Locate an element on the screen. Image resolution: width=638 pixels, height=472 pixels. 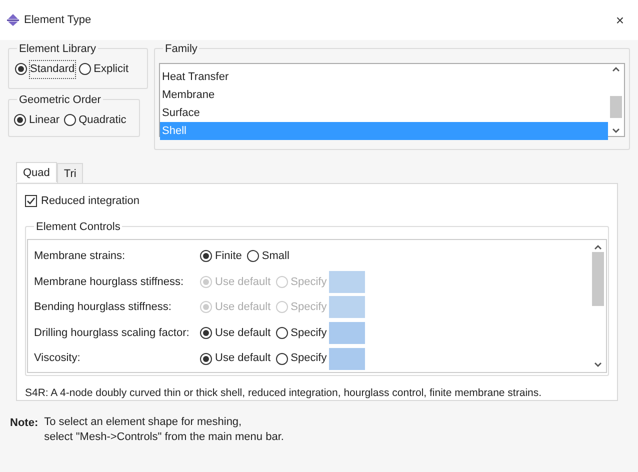
window-title: Element Type is located at coordinates (58, 20).